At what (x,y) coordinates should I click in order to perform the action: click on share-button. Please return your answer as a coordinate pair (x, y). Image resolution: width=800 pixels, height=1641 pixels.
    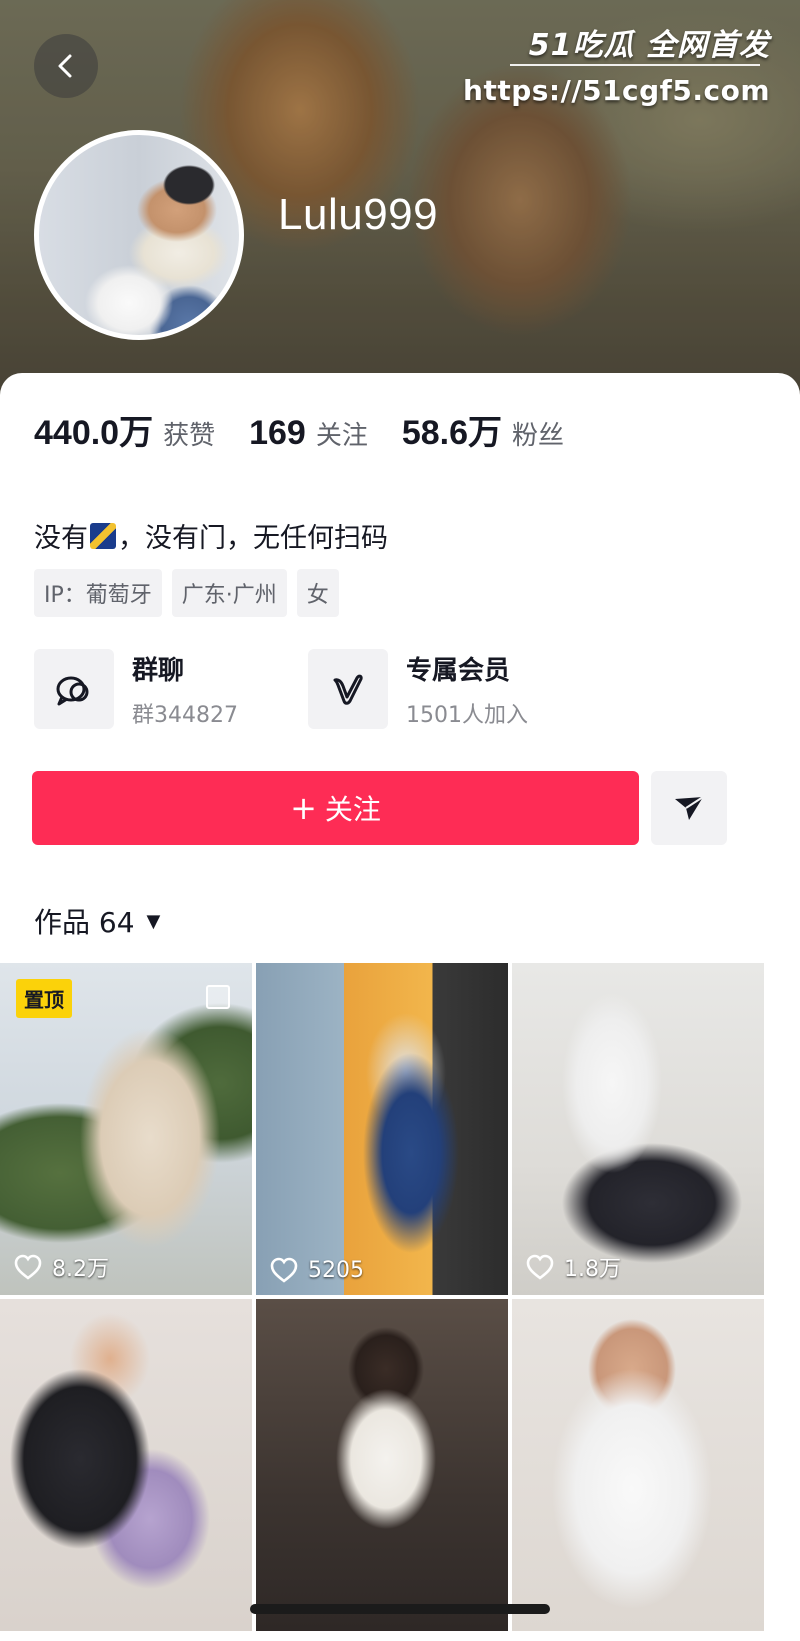
    Looking at the image, I should click on (689, 808).